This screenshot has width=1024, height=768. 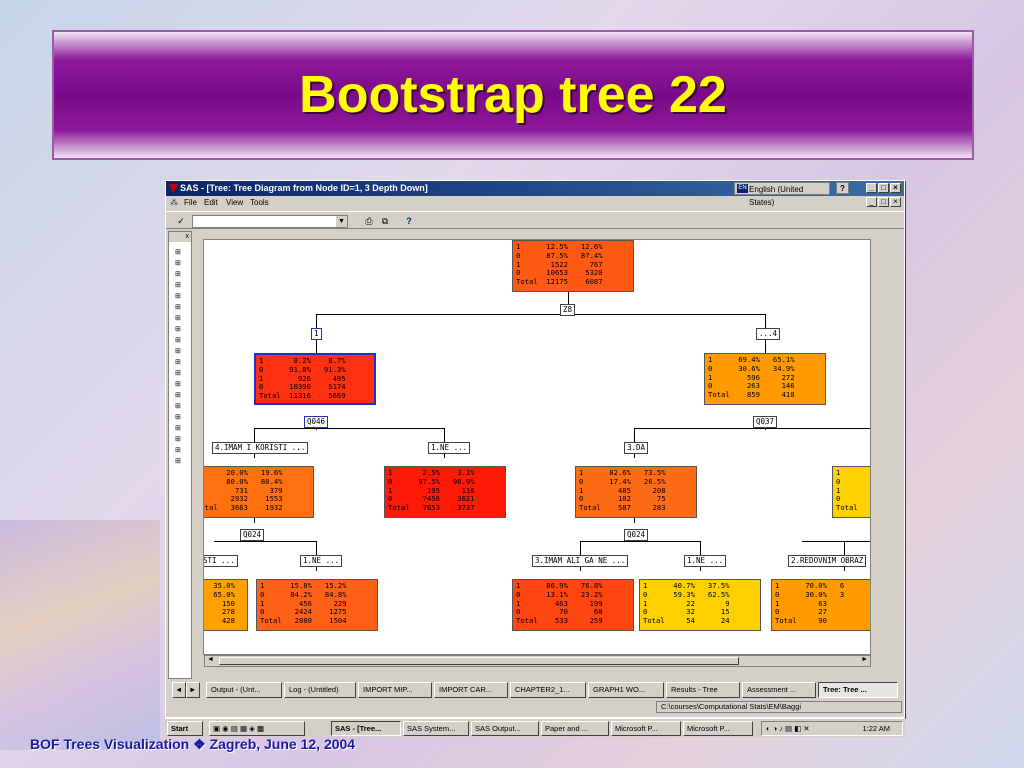 What do you see at coordinates (820, 605) in the screenshot?
I see `tree-node-3e: 1 70.0% 6 0 30.0% 3 1 63 0 27 Total 90` at bounding box center [820, 605].